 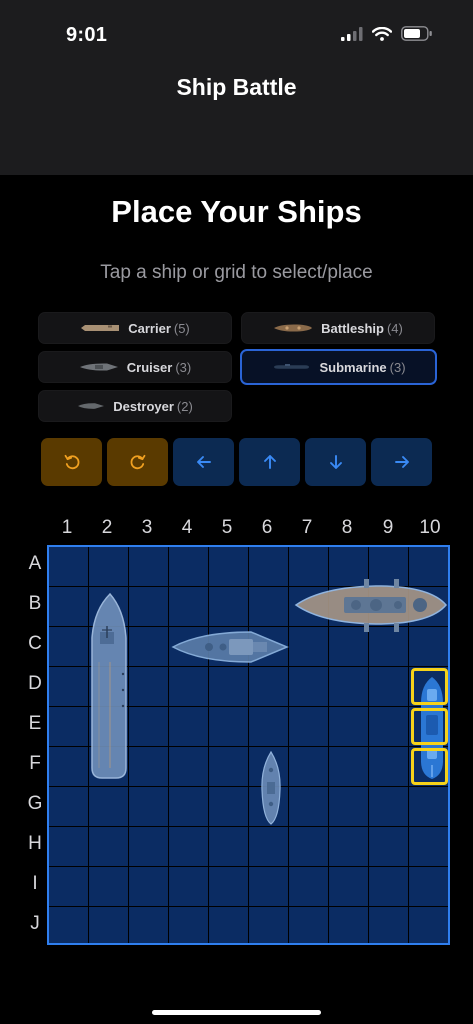 What do you see at coordinates (35, 803) in the screenshot?
I see `row-label: G` at bounding box center [35, 803].